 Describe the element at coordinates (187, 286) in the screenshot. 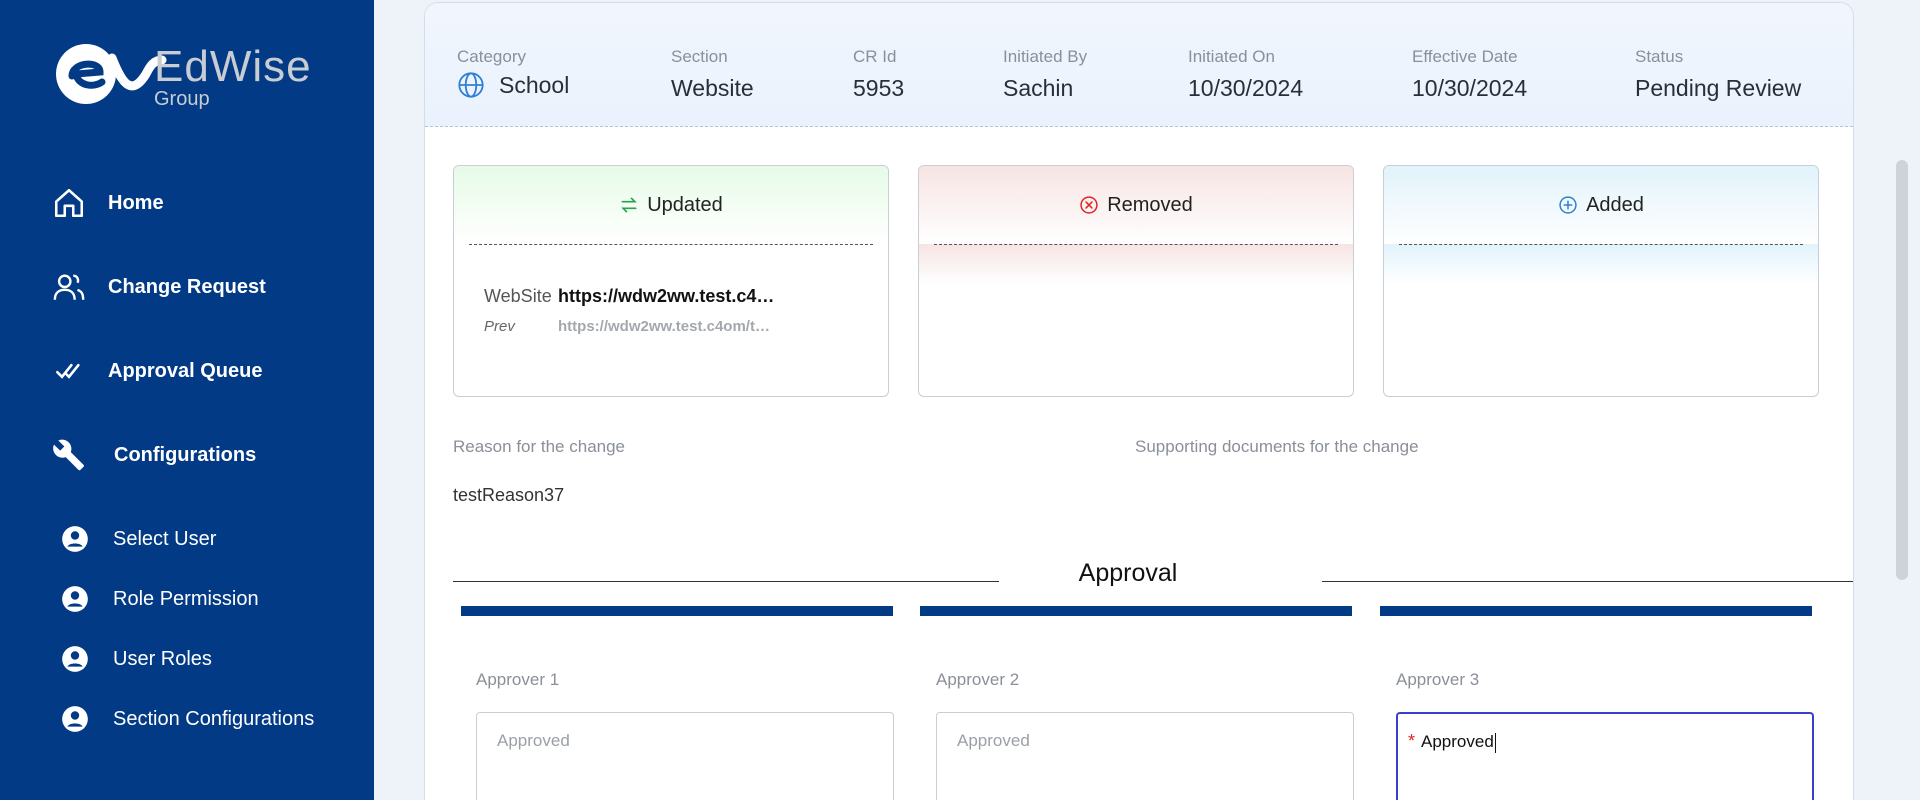

I see `sidebar-item-label: Change Request` at that location.